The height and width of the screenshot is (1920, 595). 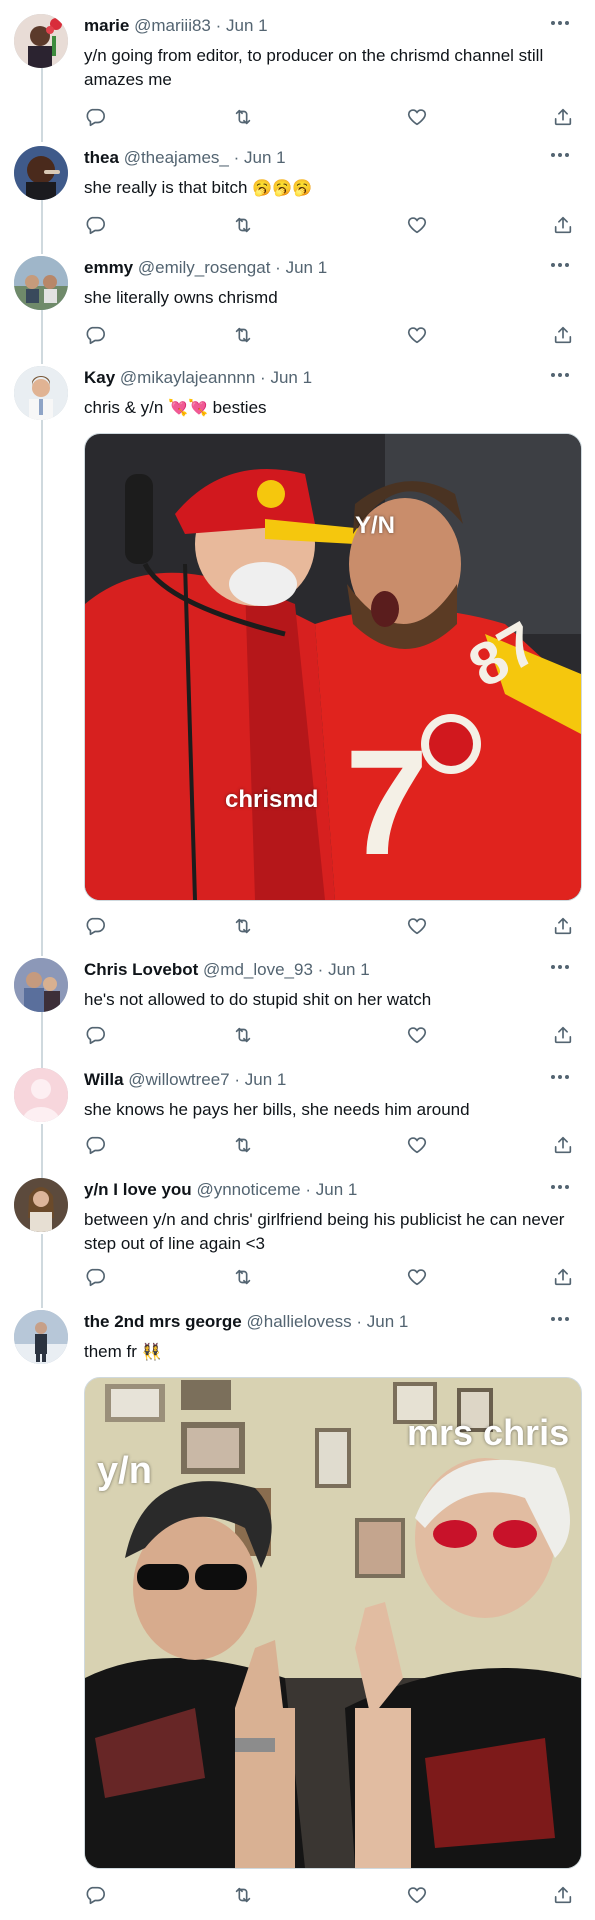 What do you see at coordinates (204, 267) in the screenshot?
I see `user-handle: @emily_rosengat` at bounding box center [204, 267].